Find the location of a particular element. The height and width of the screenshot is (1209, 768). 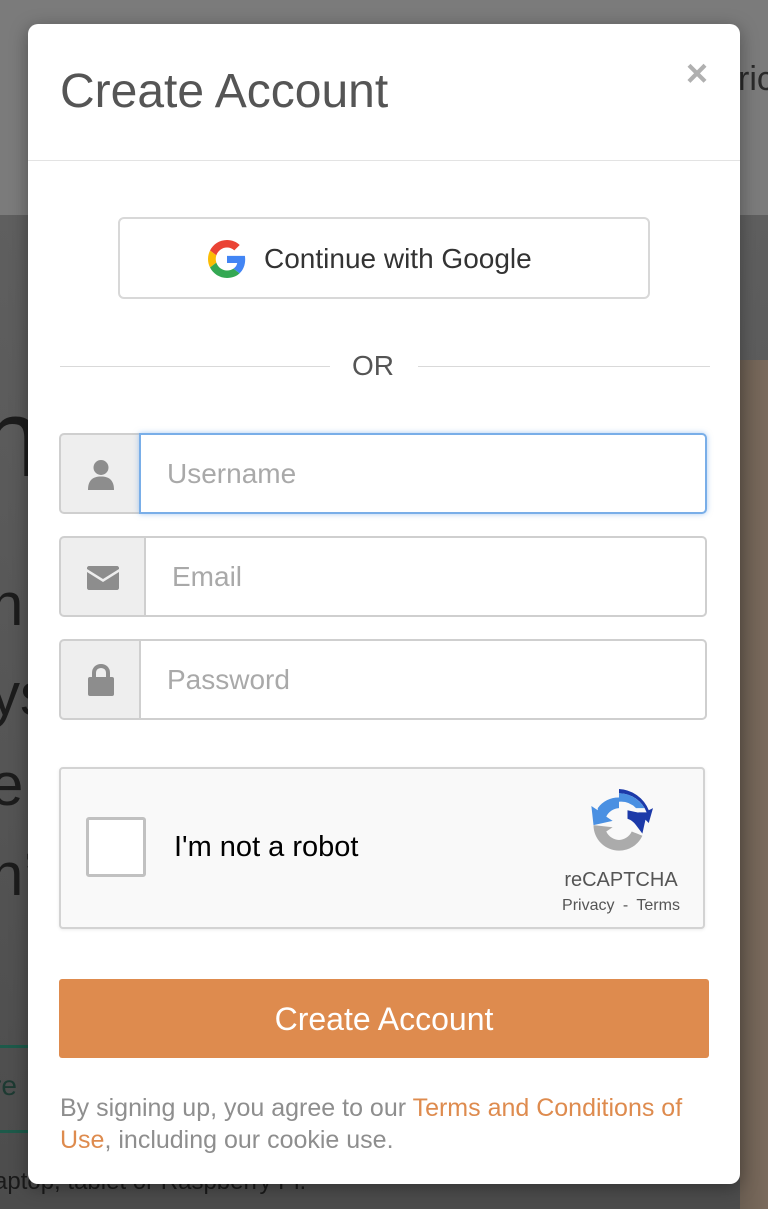

password-input is located at coordinates (423, 679).